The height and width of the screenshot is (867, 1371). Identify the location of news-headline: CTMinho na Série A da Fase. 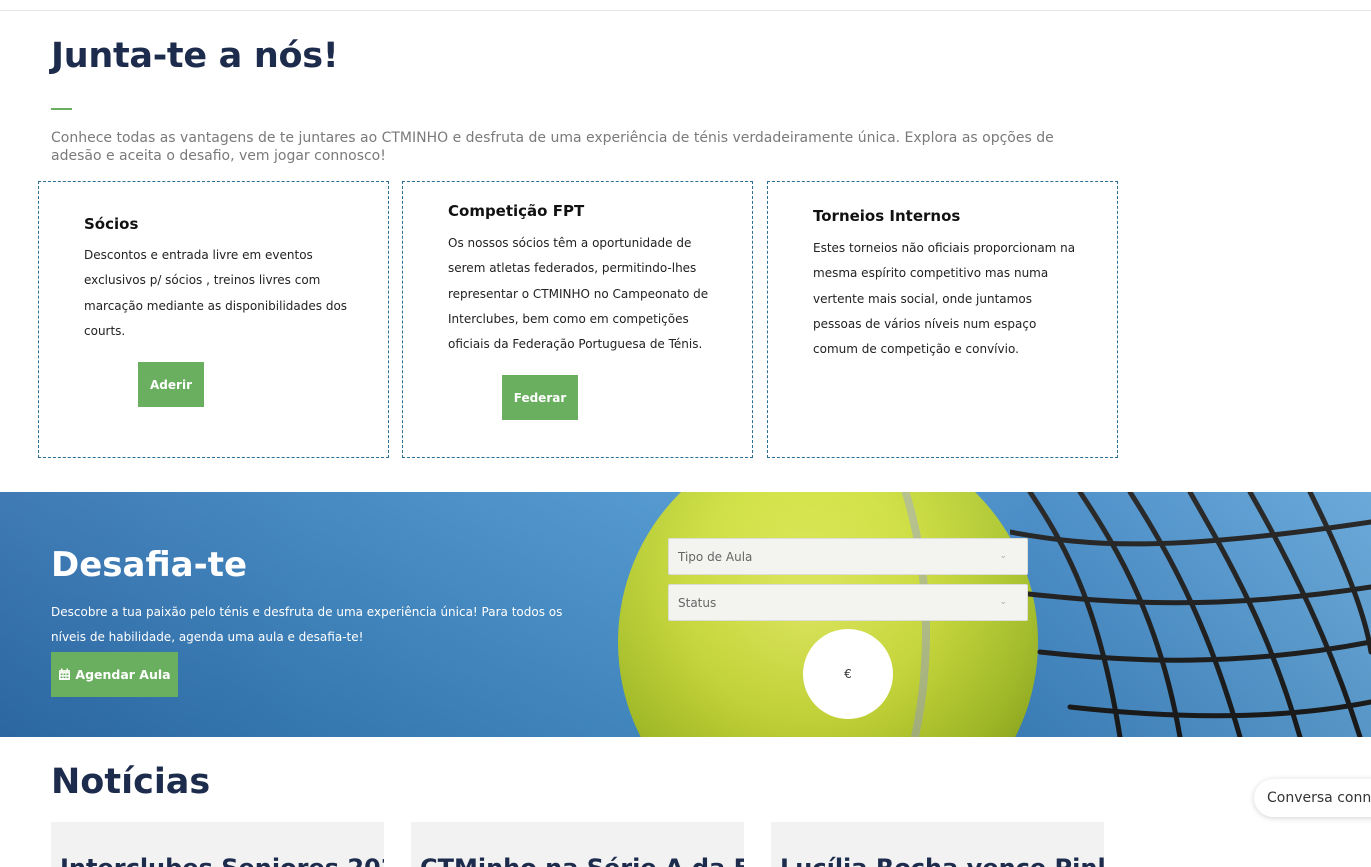
(582, 860).